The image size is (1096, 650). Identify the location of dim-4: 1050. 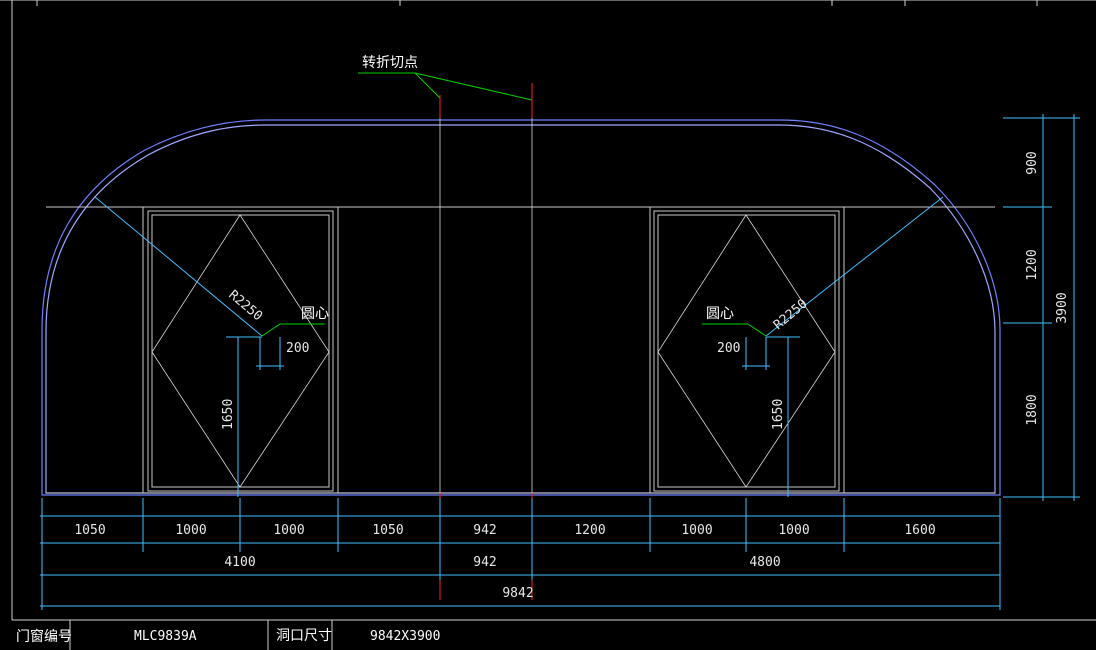
(387, 530).